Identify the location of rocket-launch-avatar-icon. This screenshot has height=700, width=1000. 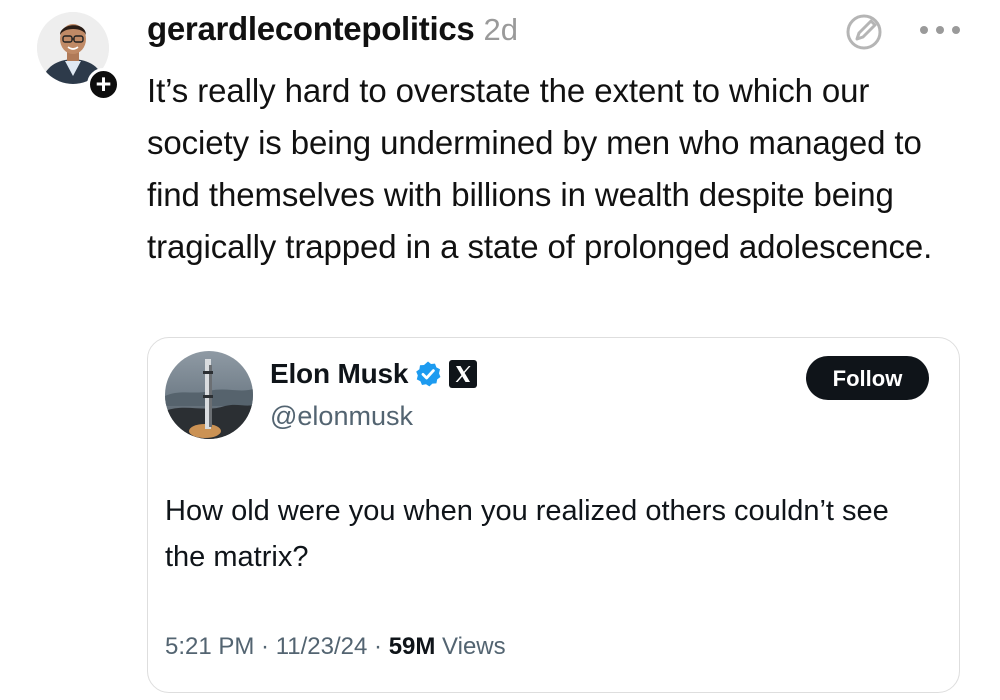
(209, 395).